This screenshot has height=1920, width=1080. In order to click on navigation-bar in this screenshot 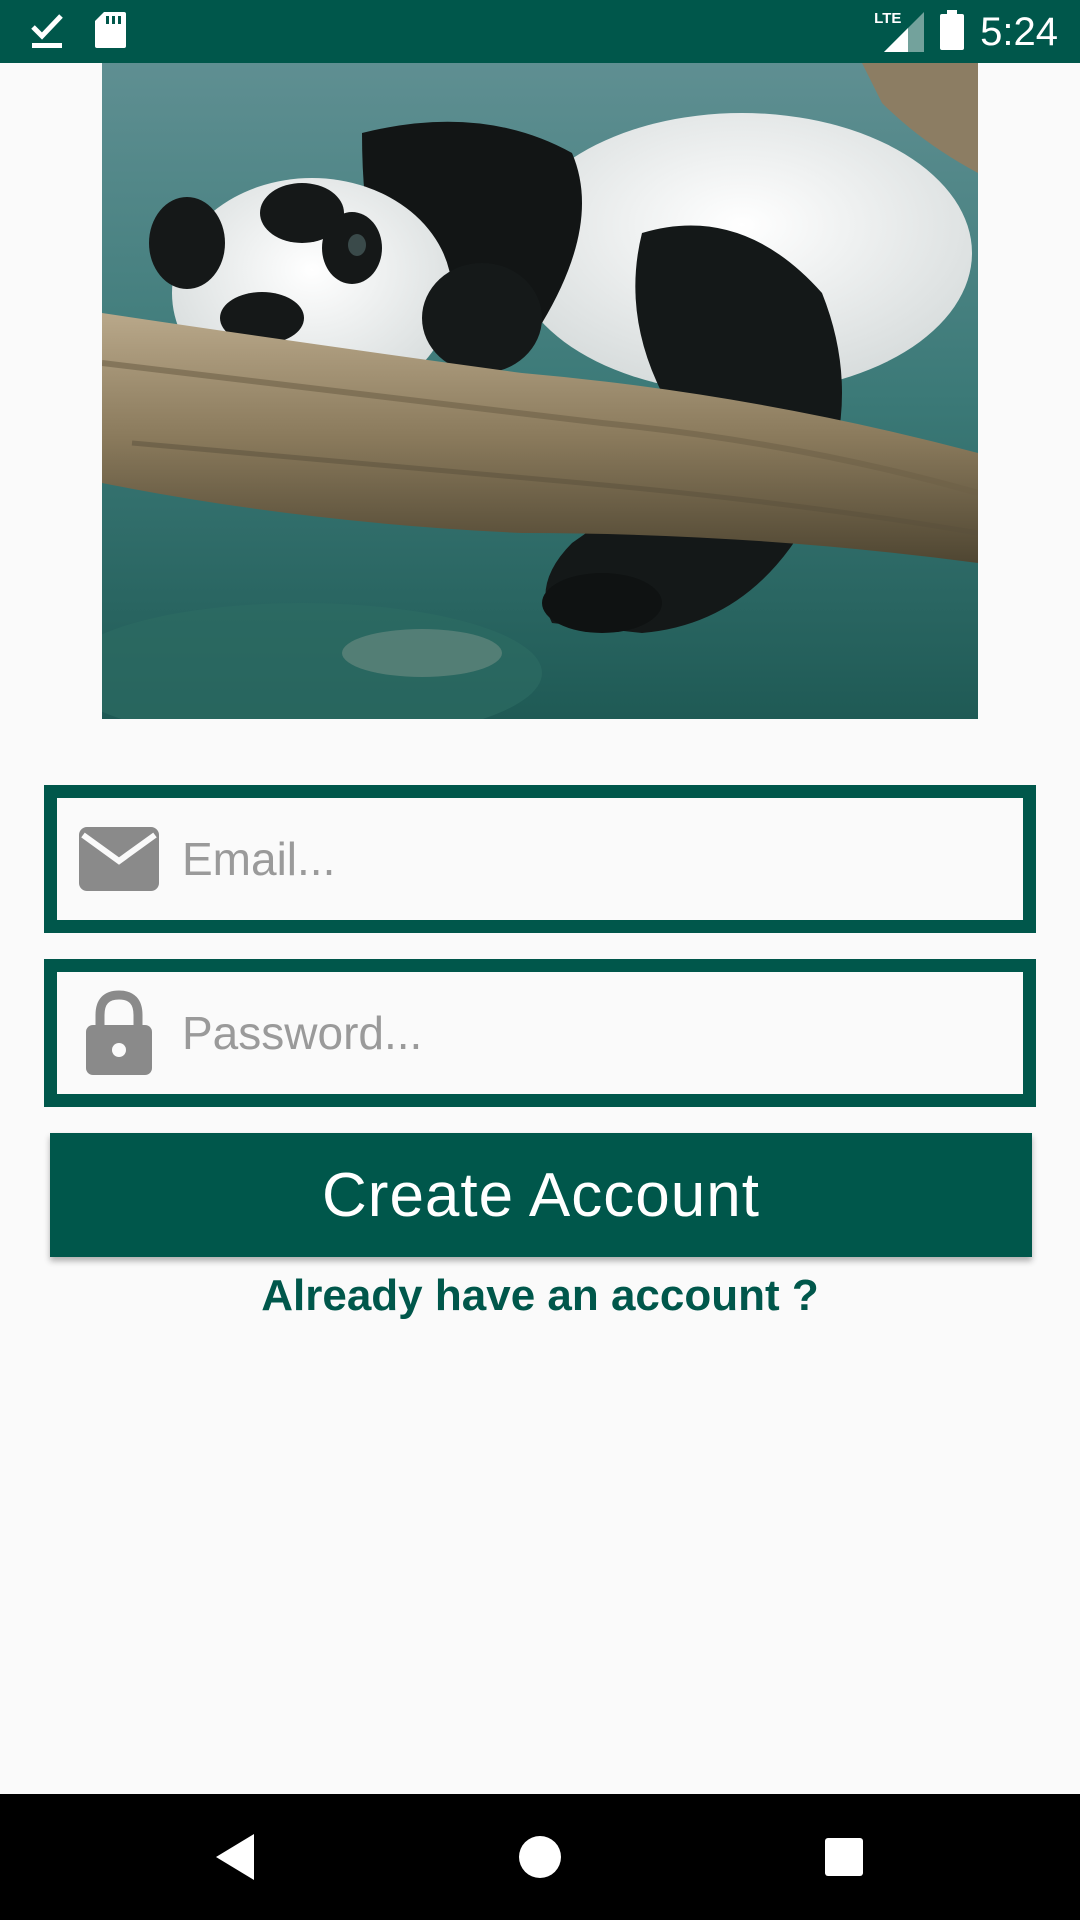, I will do `click(540, 1857)`.